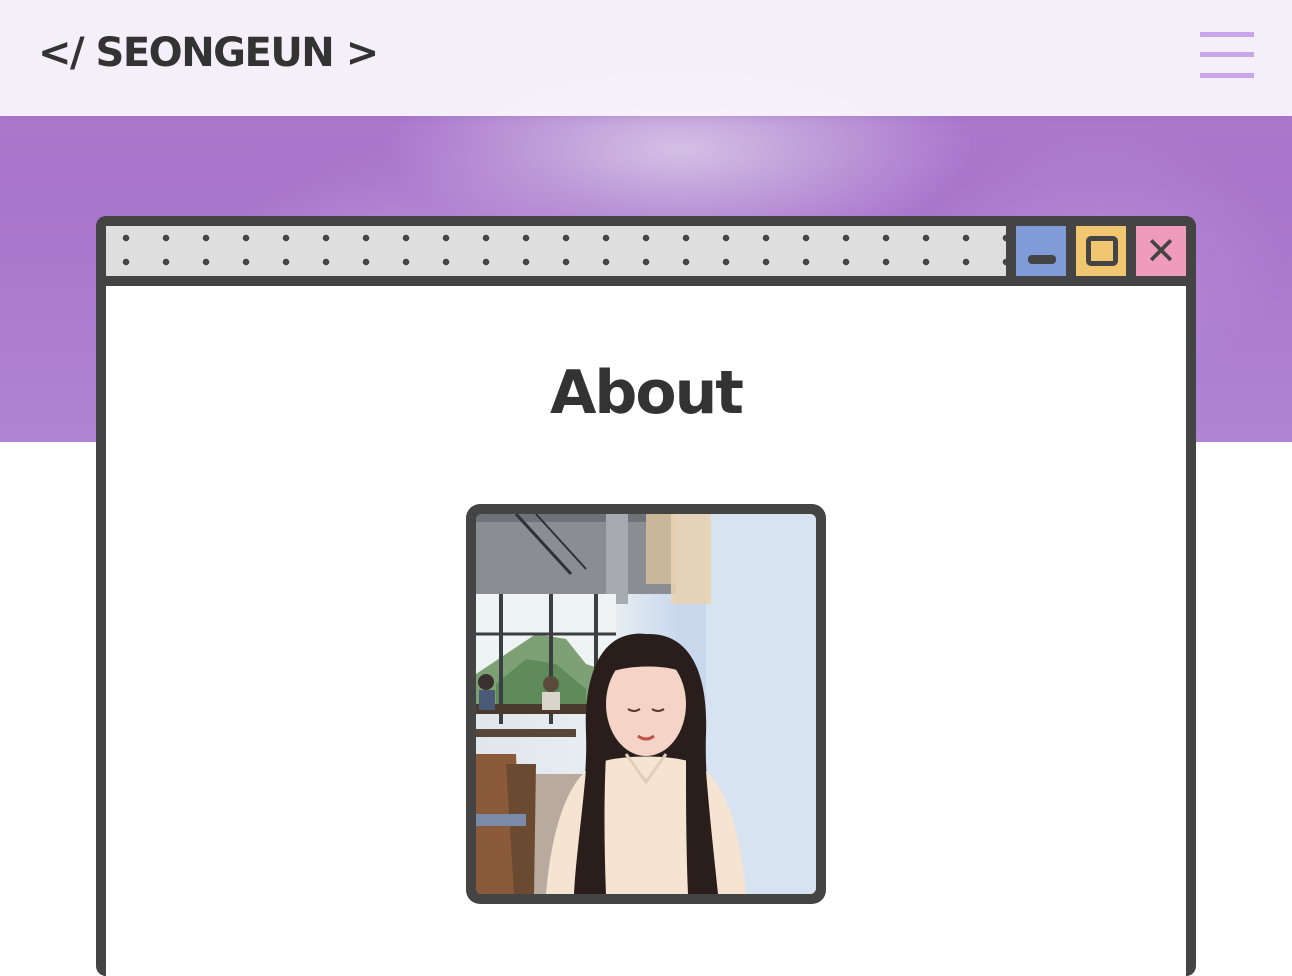 This screenshot has width=1292, height=976. What do you see at coordinates (646, 58) in the screenshot?
I see `navbar: </ SEONGEUN >` at bounding box center [646, 58].